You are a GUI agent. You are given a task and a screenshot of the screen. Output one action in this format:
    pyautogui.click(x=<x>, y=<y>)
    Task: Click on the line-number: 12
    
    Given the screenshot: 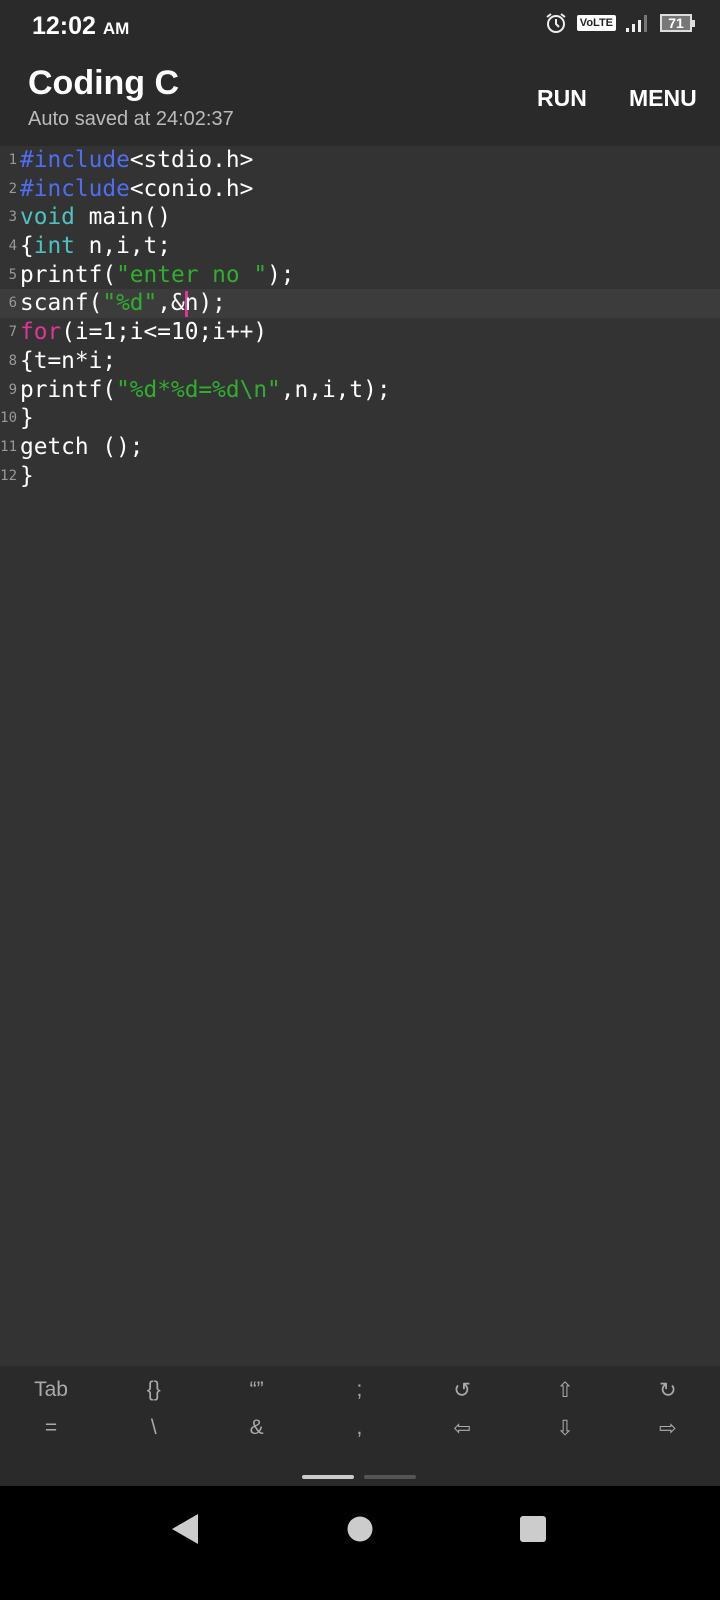 What is the action you would take?
    pyautogui.click(x=8, y=475)
    